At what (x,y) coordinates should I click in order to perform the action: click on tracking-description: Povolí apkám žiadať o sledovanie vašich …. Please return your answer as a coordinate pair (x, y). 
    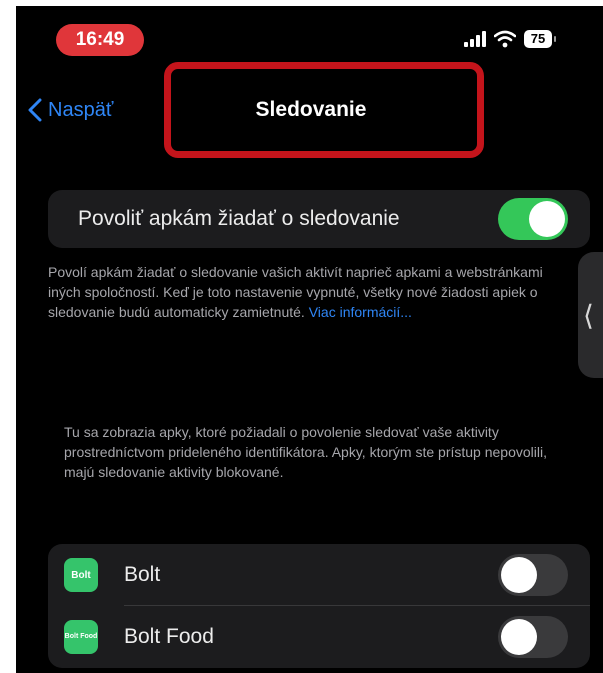
    Looking at the image, I should click on (313, 292).